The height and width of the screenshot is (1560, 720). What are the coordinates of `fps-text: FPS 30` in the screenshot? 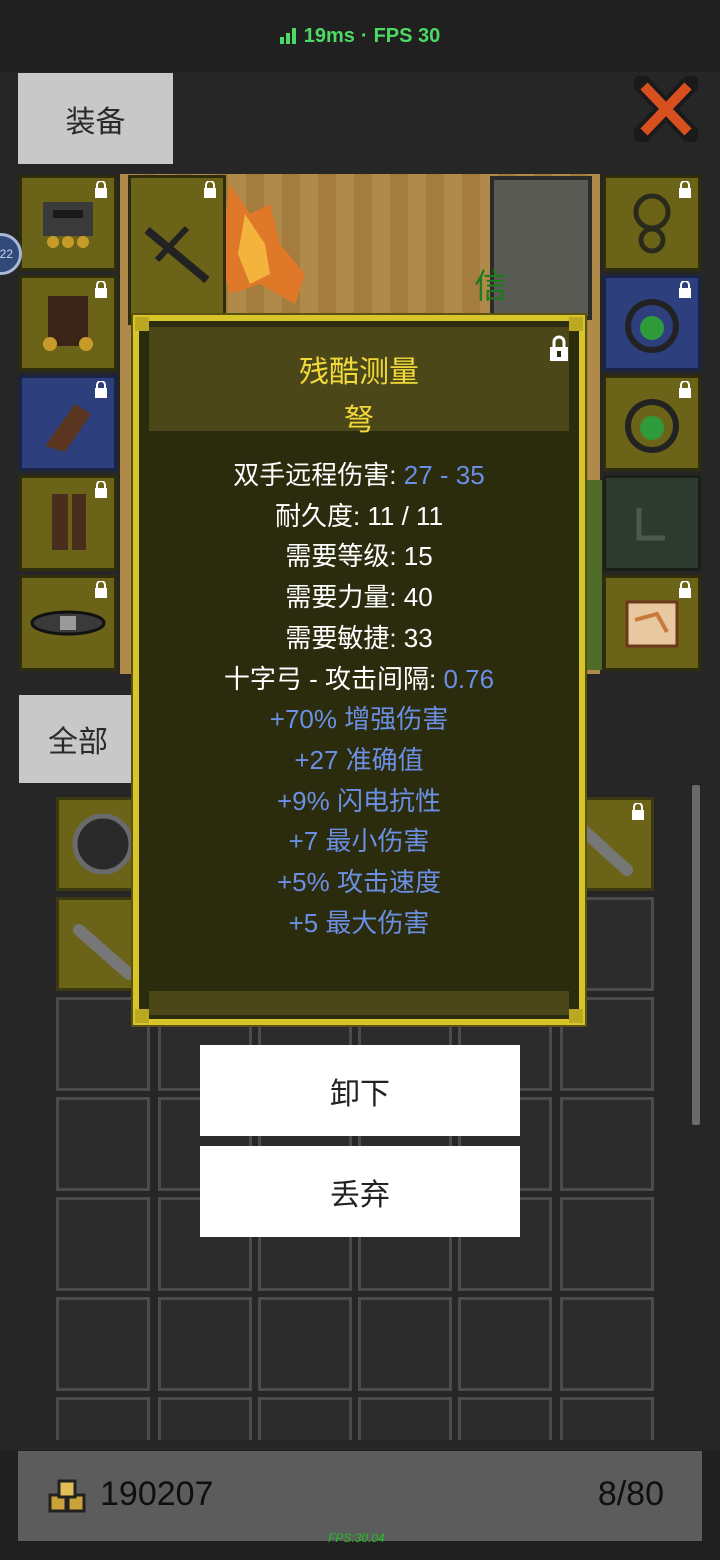 It's located at (407, 35).